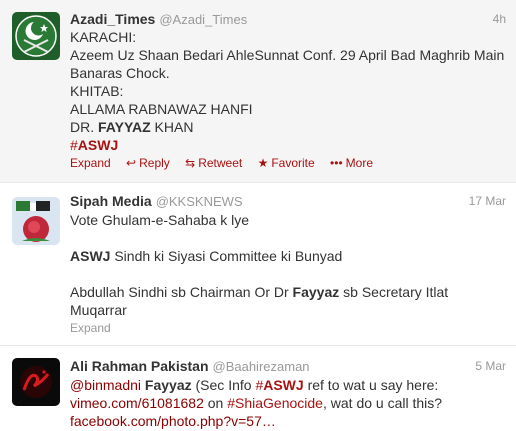  I want to click on ellipsis-icon: •••, so click(336, 163).